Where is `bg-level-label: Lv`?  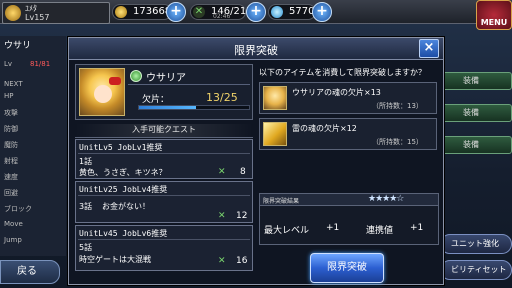
bg-level-label: Lv is located at coordinates (8, 64).